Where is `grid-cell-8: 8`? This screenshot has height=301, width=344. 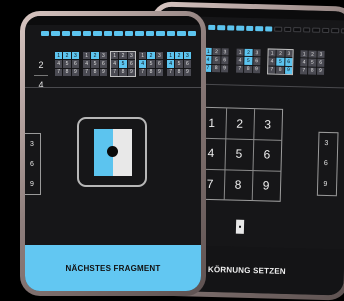 grid-cell-8: 8 is located at coordinates (238, 184).